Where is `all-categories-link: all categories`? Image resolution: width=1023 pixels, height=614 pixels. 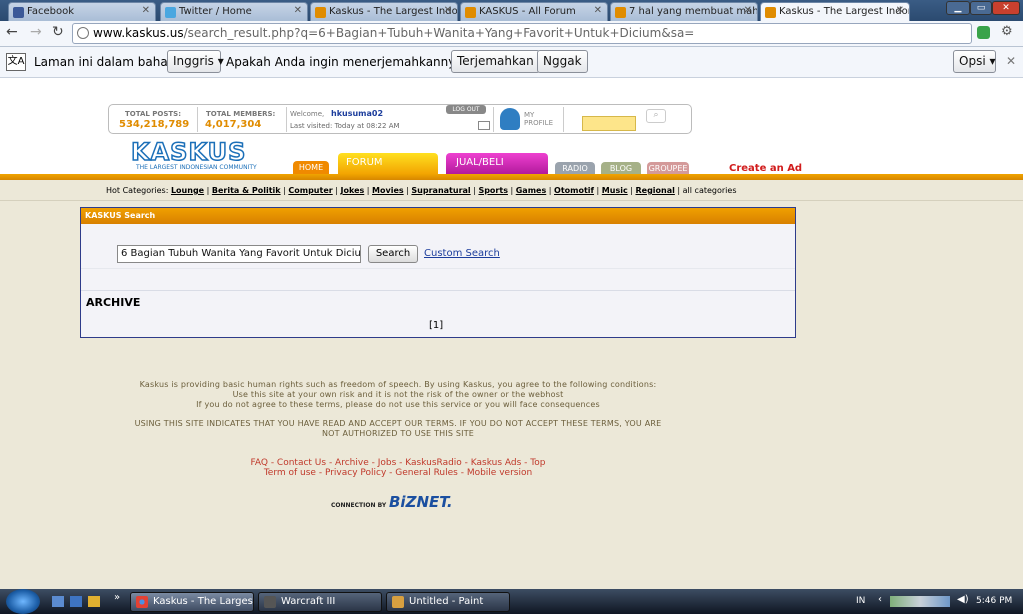 all-categories-link: all categories is located at coordinates (710, 190).